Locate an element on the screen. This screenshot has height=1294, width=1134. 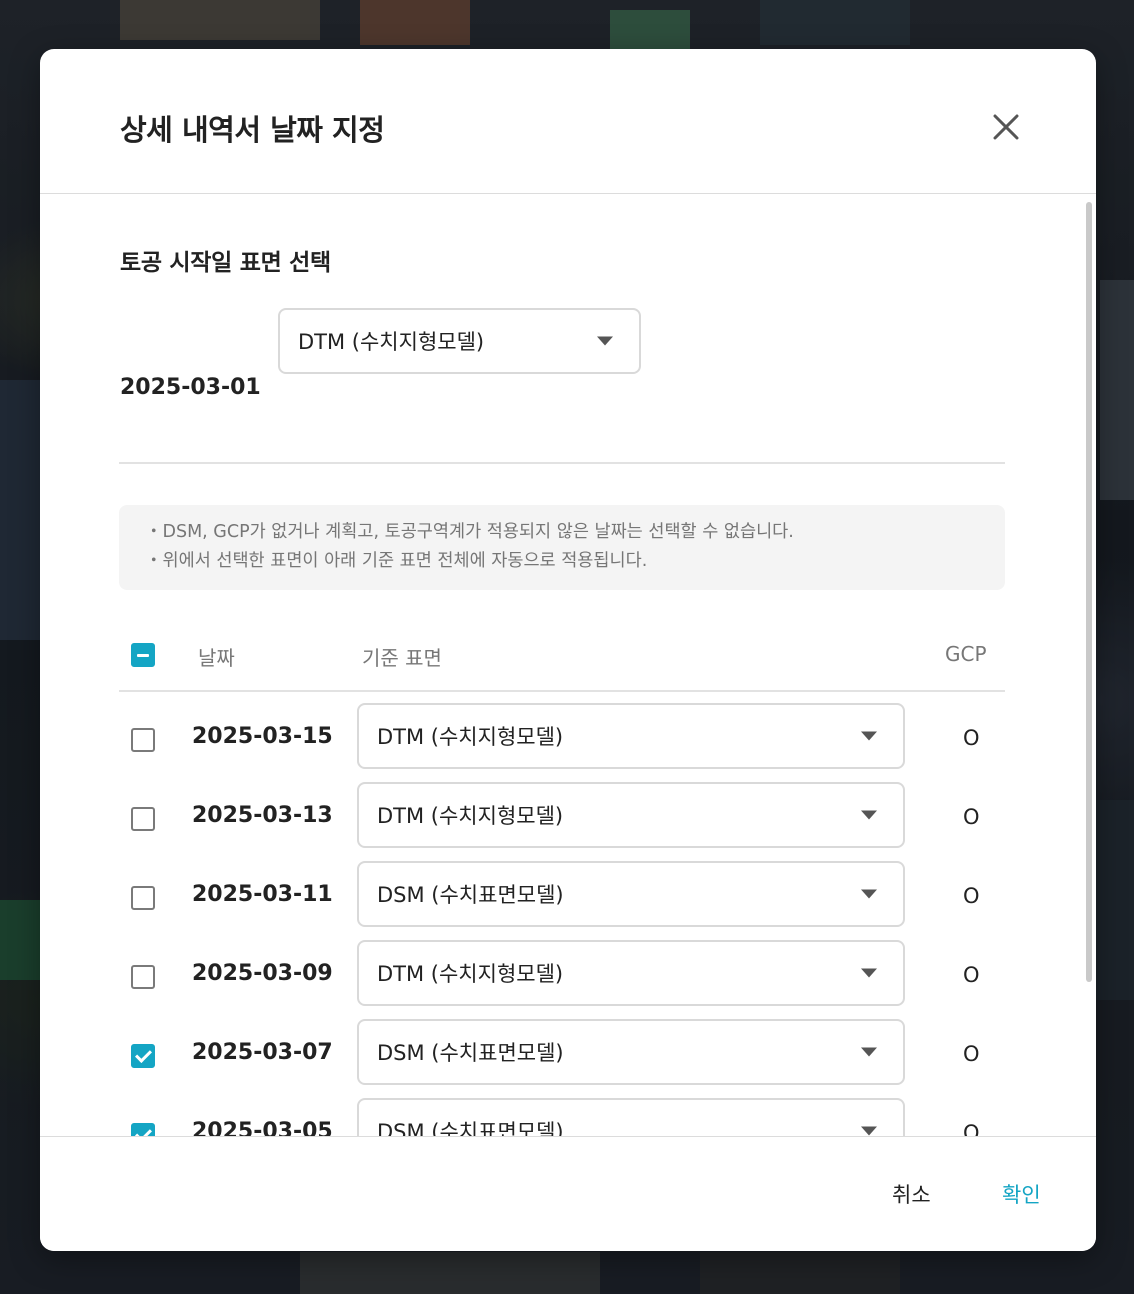
table-row: 2025-03-05 DSM (수치표면모델) O is located at coordinates (562, 1115).